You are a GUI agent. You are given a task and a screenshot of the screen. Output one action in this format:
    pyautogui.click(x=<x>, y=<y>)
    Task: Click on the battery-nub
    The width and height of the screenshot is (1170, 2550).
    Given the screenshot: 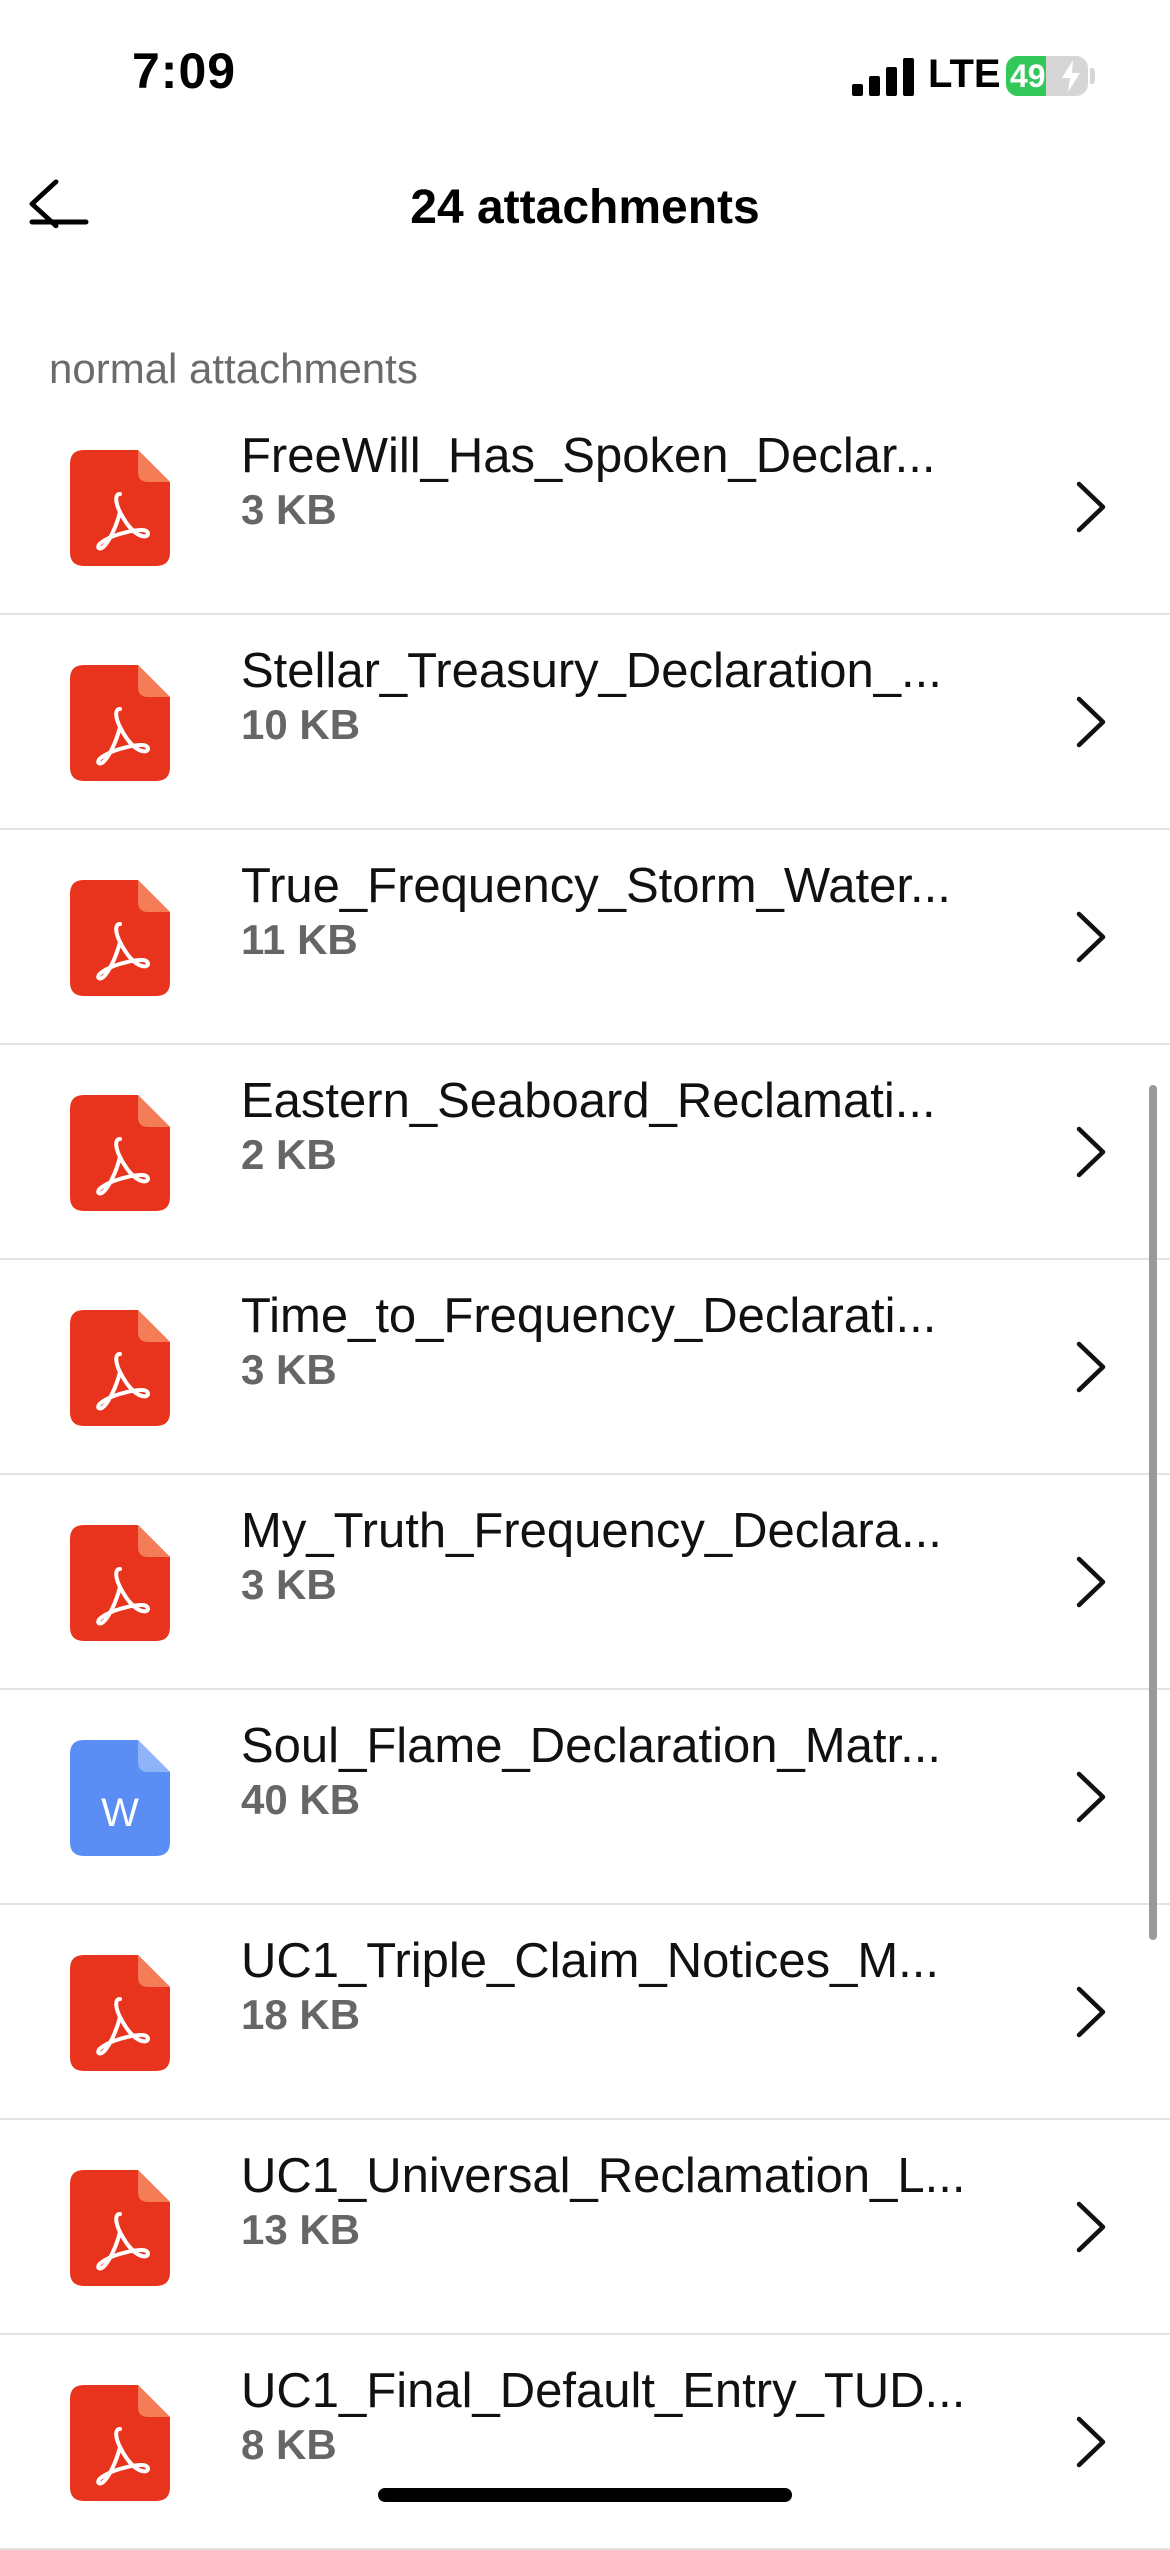 What is the action you would take?
    pyautogui.click(x=1092, y=76)
    